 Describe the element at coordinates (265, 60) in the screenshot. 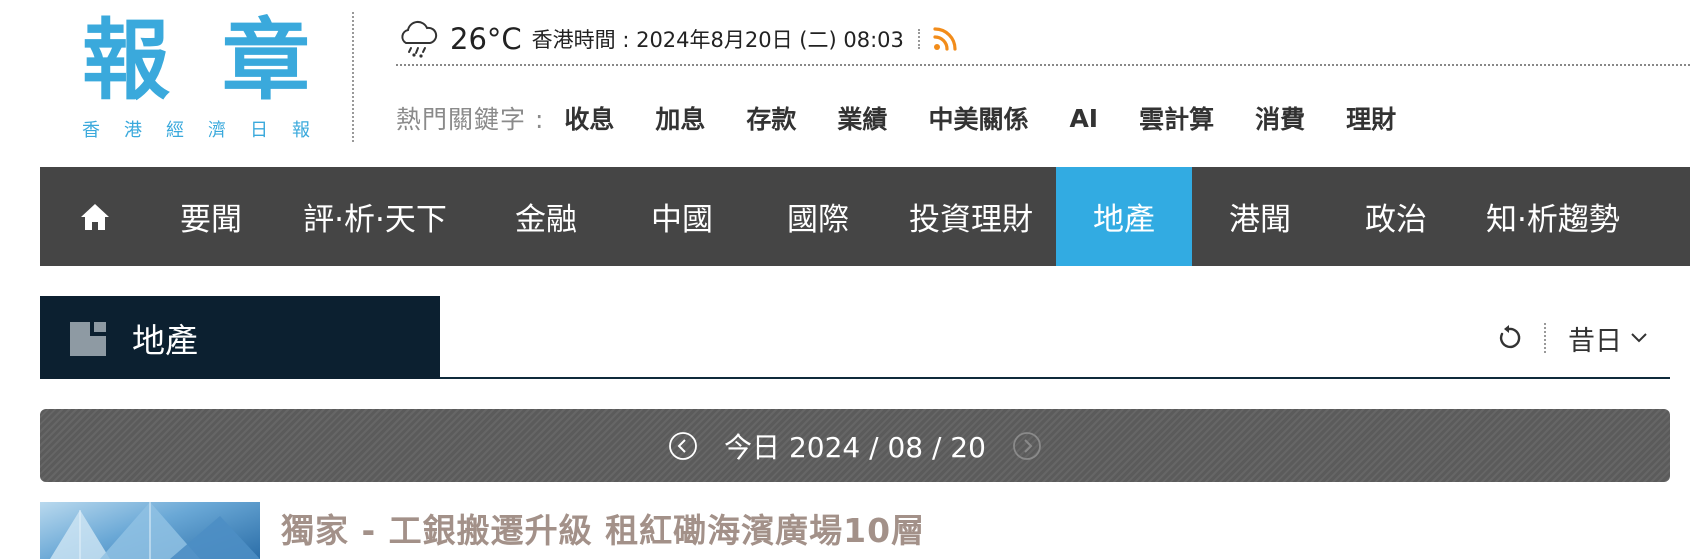

I see `logo-char-2: 章` at that location.